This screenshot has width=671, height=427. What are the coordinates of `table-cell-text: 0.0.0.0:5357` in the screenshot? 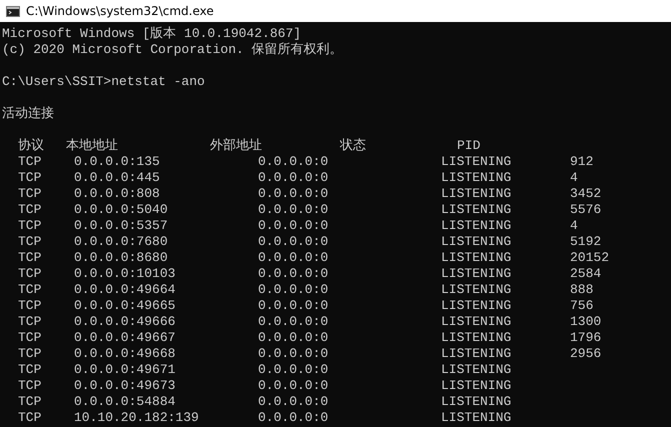 It's located at (121, 226).